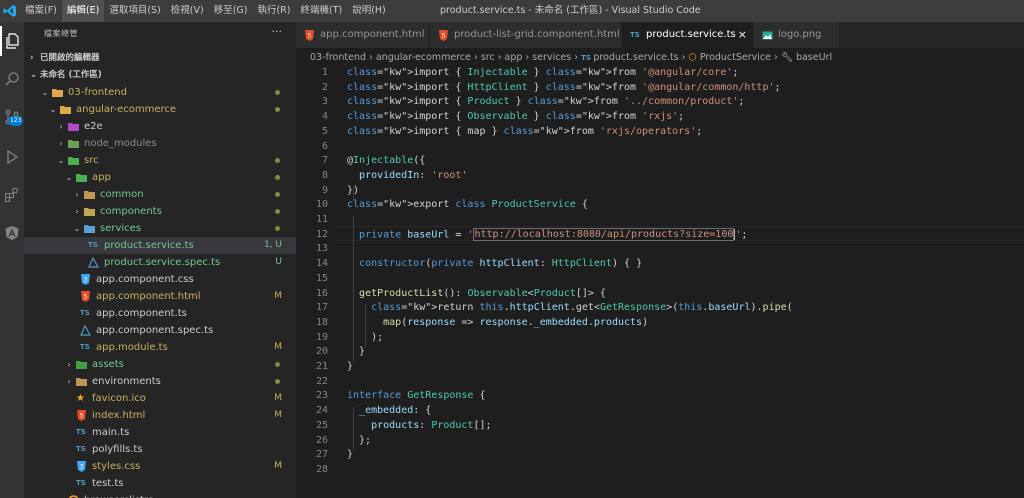  What do you see at coordinates (797, 35) in the screenshot?
I see `tab-logo-png: logo.png` at bounding box center [797, 35].